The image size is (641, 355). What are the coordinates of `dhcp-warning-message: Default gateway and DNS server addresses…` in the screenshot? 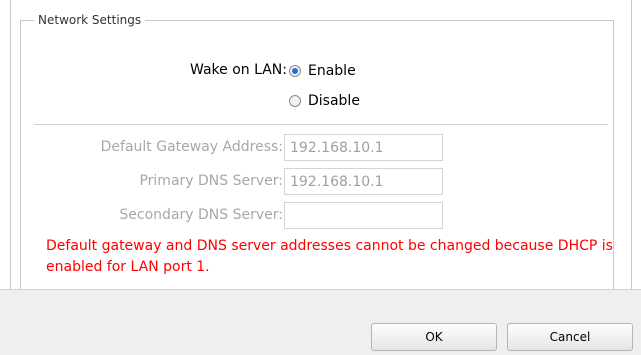 It's located at (329, 256).